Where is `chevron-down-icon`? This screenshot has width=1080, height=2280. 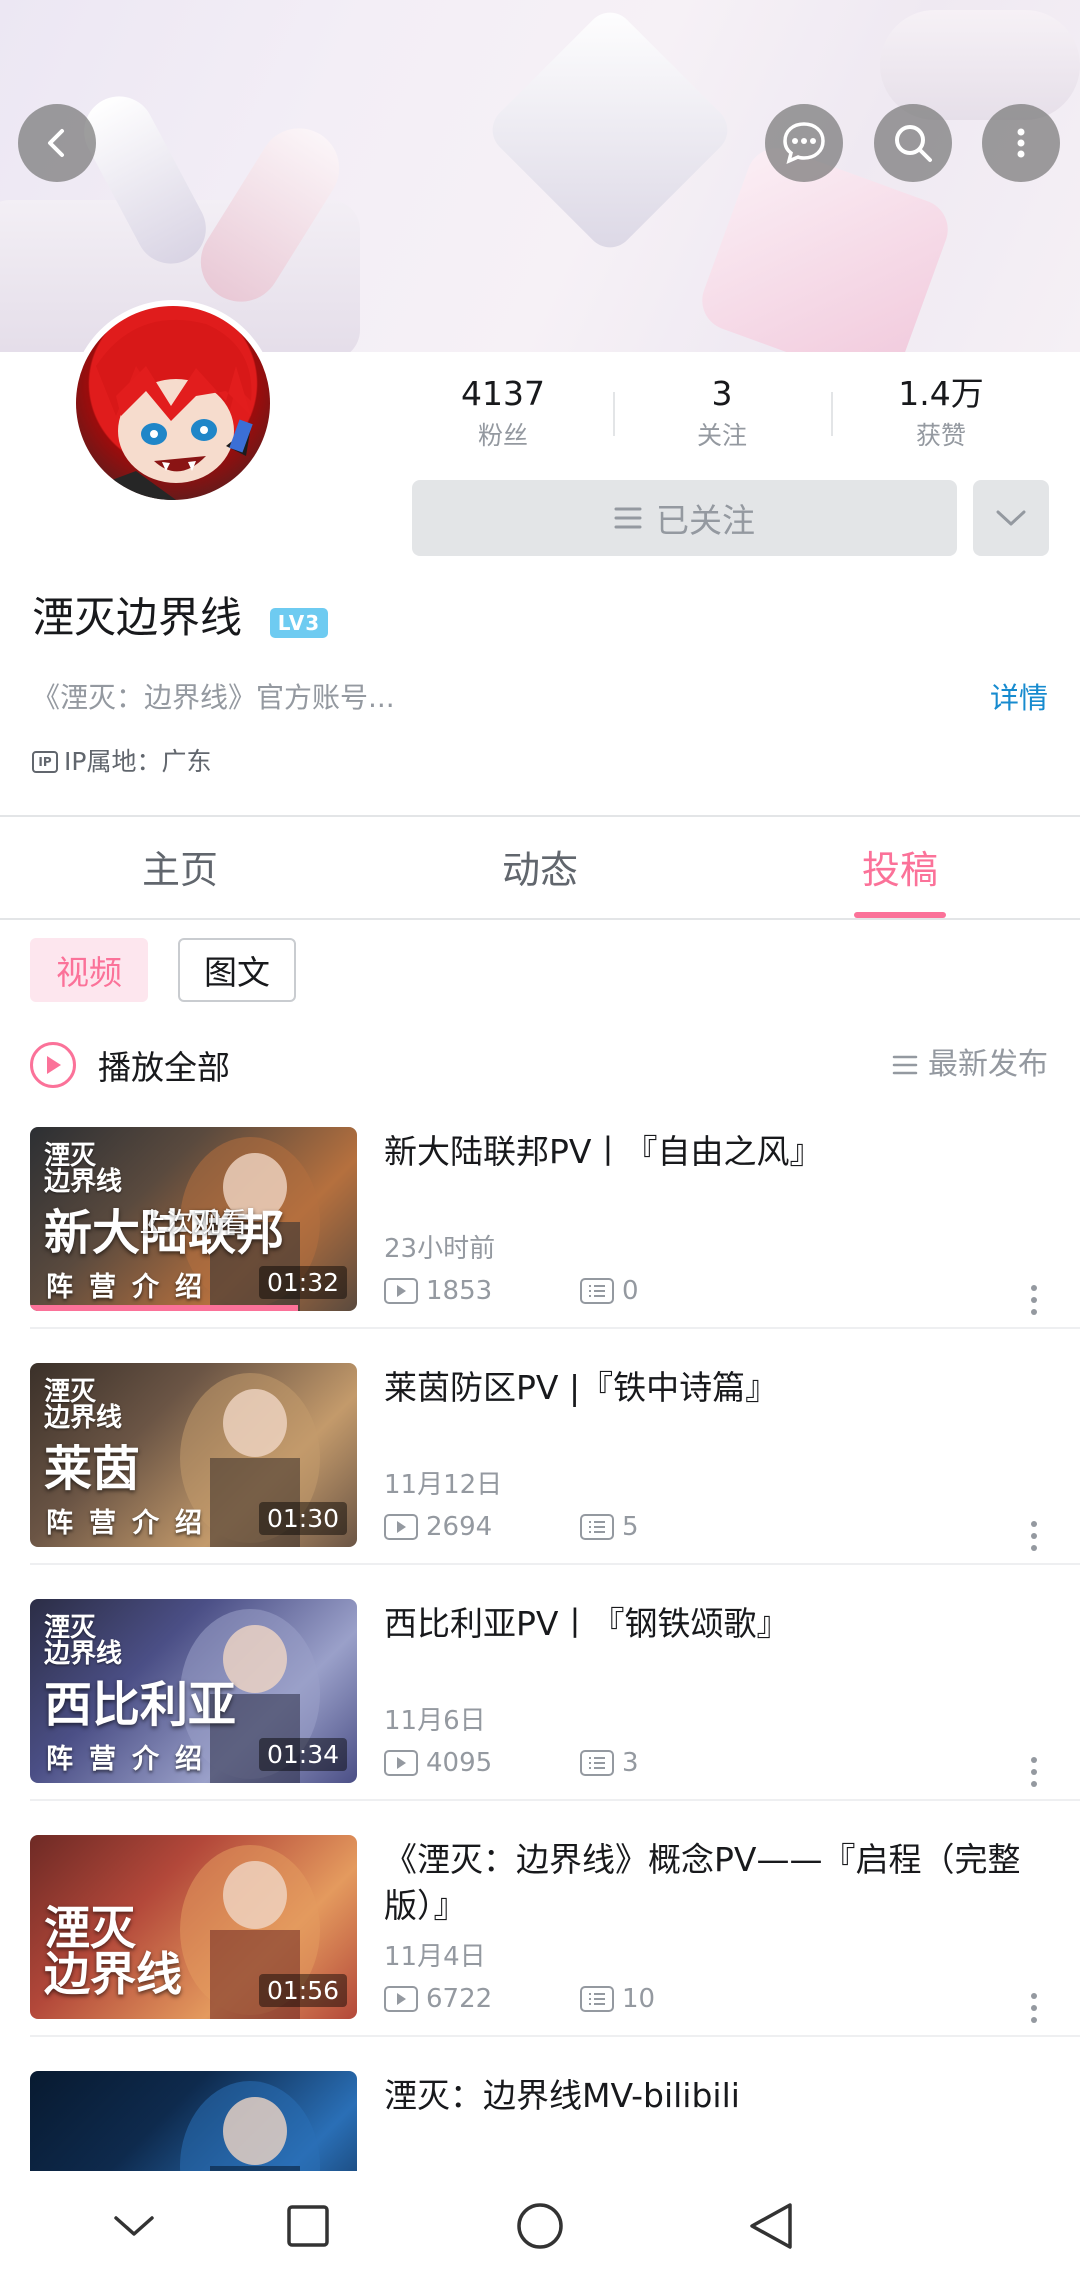
chevron-down-icon is located at coordinates (134, 2226).